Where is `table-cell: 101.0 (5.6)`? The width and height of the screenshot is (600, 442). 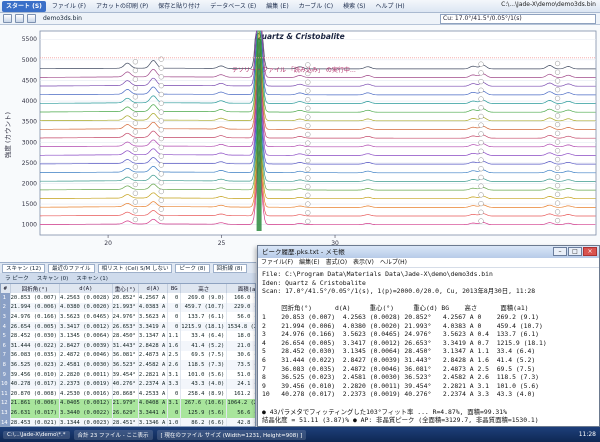
table-cell: 101.0 (5.6) is located at coordinates (204, 374).